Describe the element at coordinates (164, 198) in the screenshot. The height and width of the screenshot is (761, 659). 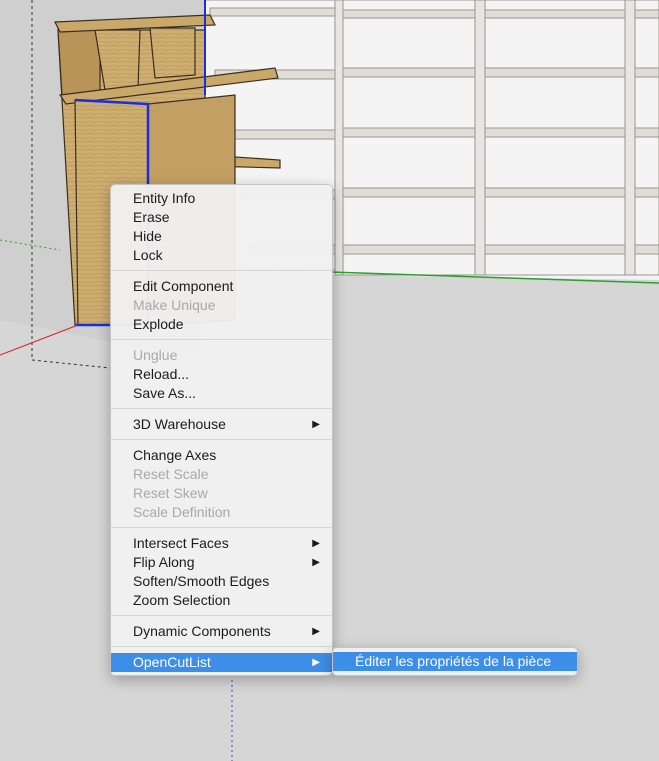
I see `menu-item-label: Entity Info` at that location.